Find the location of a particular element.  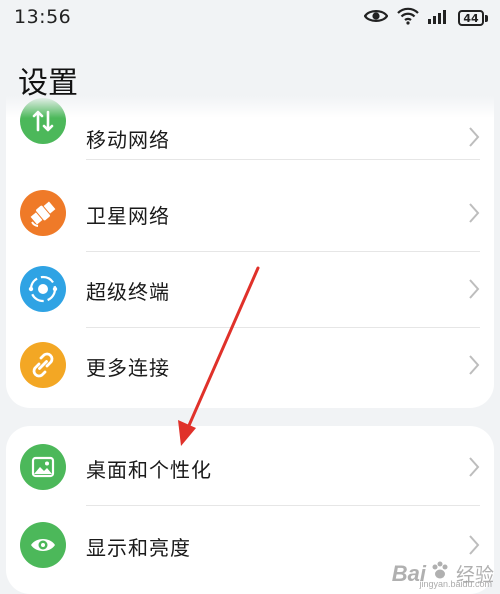

settings-item-mobile-network: 移动网络 is located at coordinates (250, 128).